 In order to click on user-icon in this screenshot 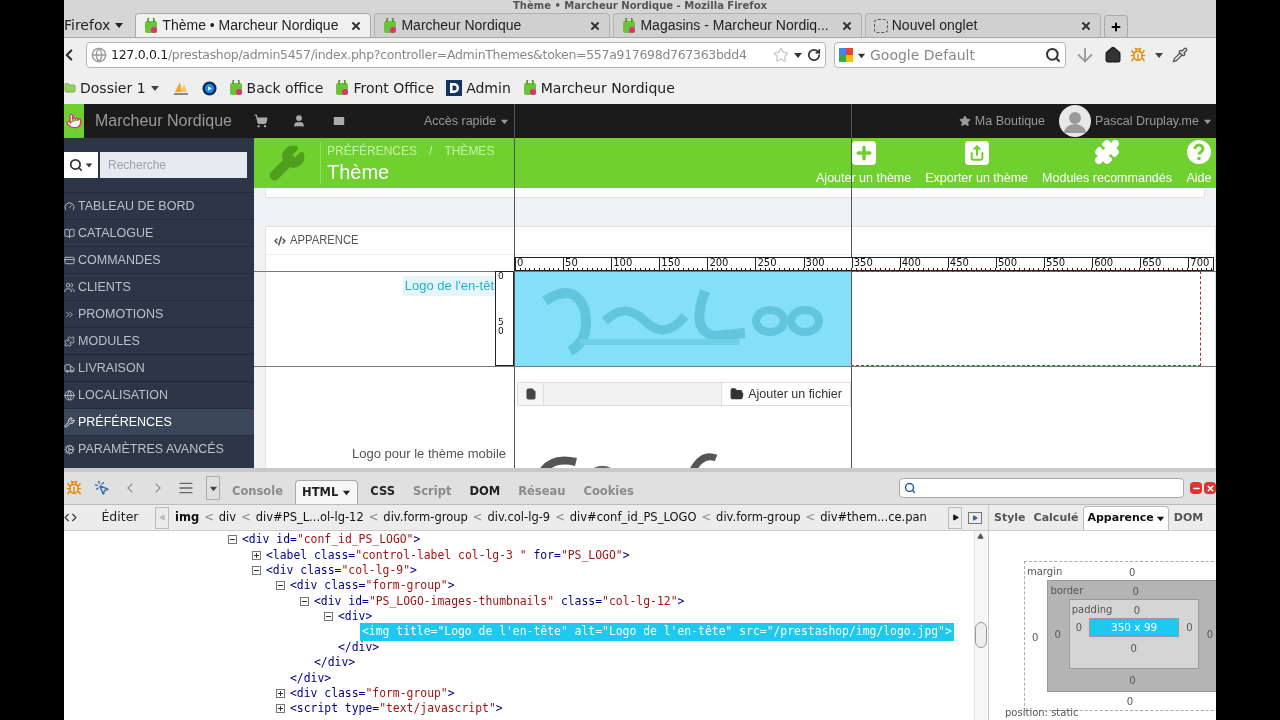, I will do `click(298, 121)`.